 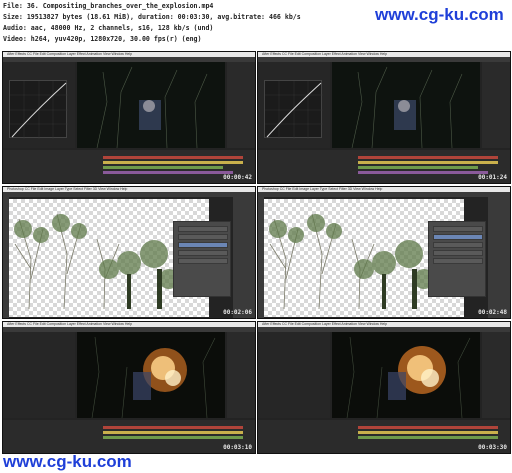 What do you see at coordinates (237, 312) in the screenshot?
I see `timecode: 00:02:06` at bounding box center [237, 312].